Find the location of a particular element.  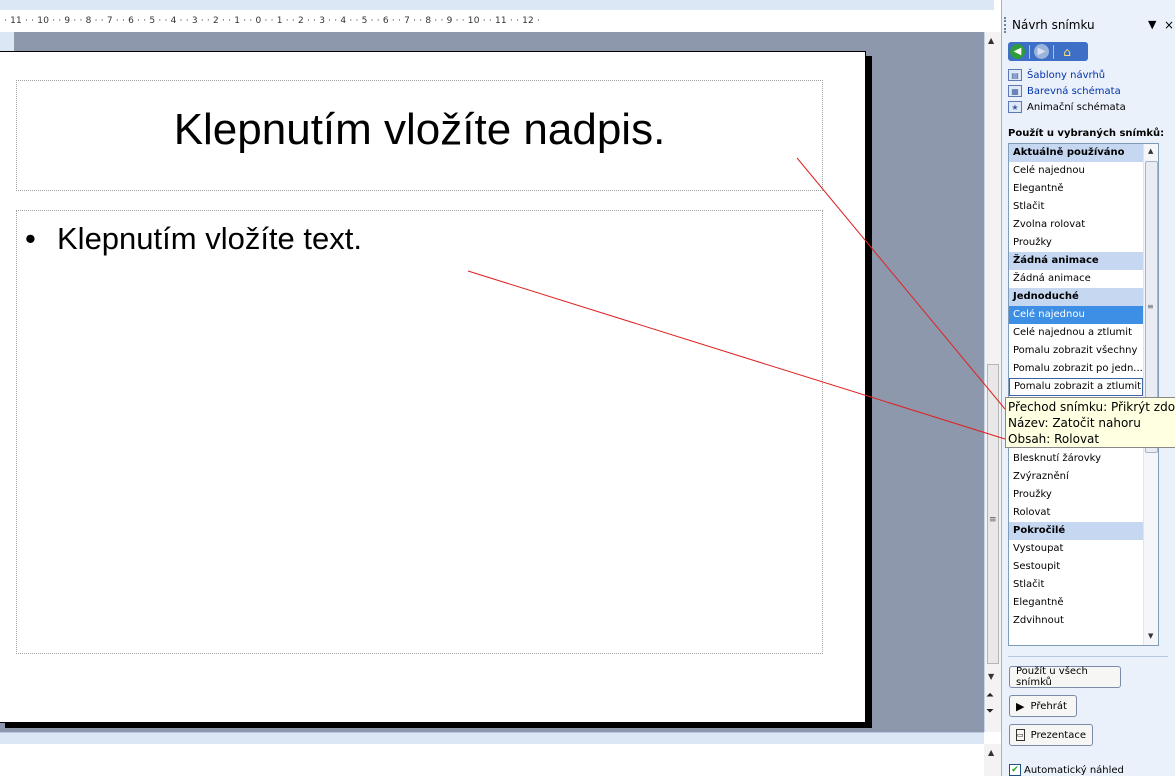

list-grip-icon: ≡ is located at coordinates (1150, 306).